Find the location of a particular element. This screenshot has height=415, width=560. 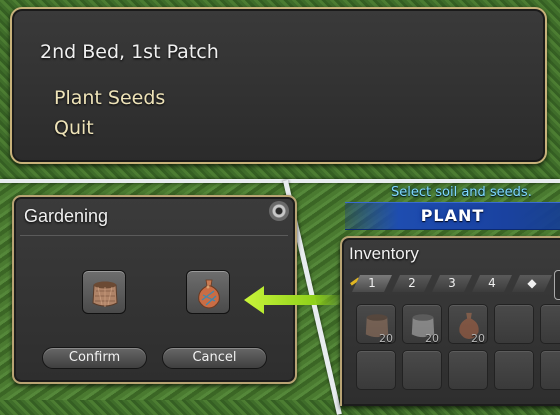

plant-banner: PLANT is located at coordinates (452, 216).